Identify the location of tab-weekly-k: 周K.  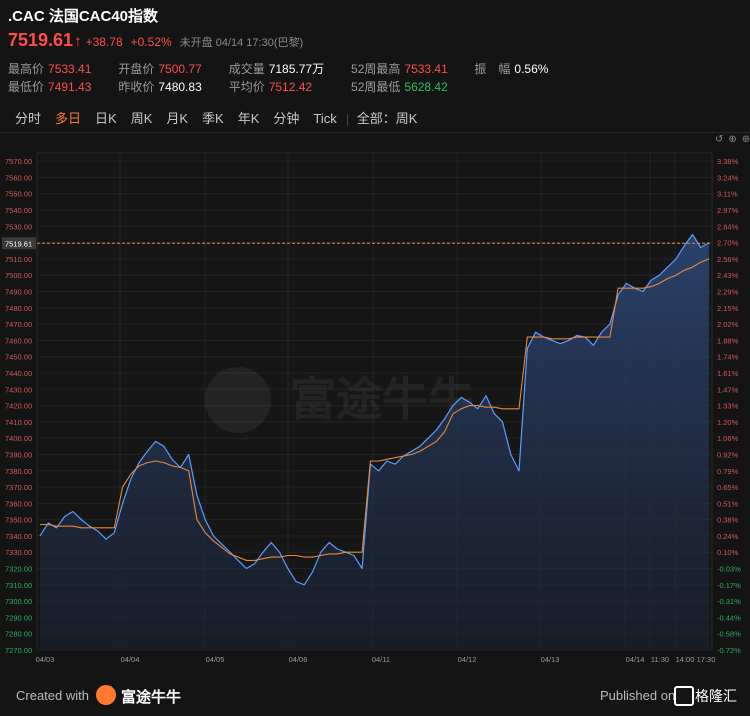
(142, 119).